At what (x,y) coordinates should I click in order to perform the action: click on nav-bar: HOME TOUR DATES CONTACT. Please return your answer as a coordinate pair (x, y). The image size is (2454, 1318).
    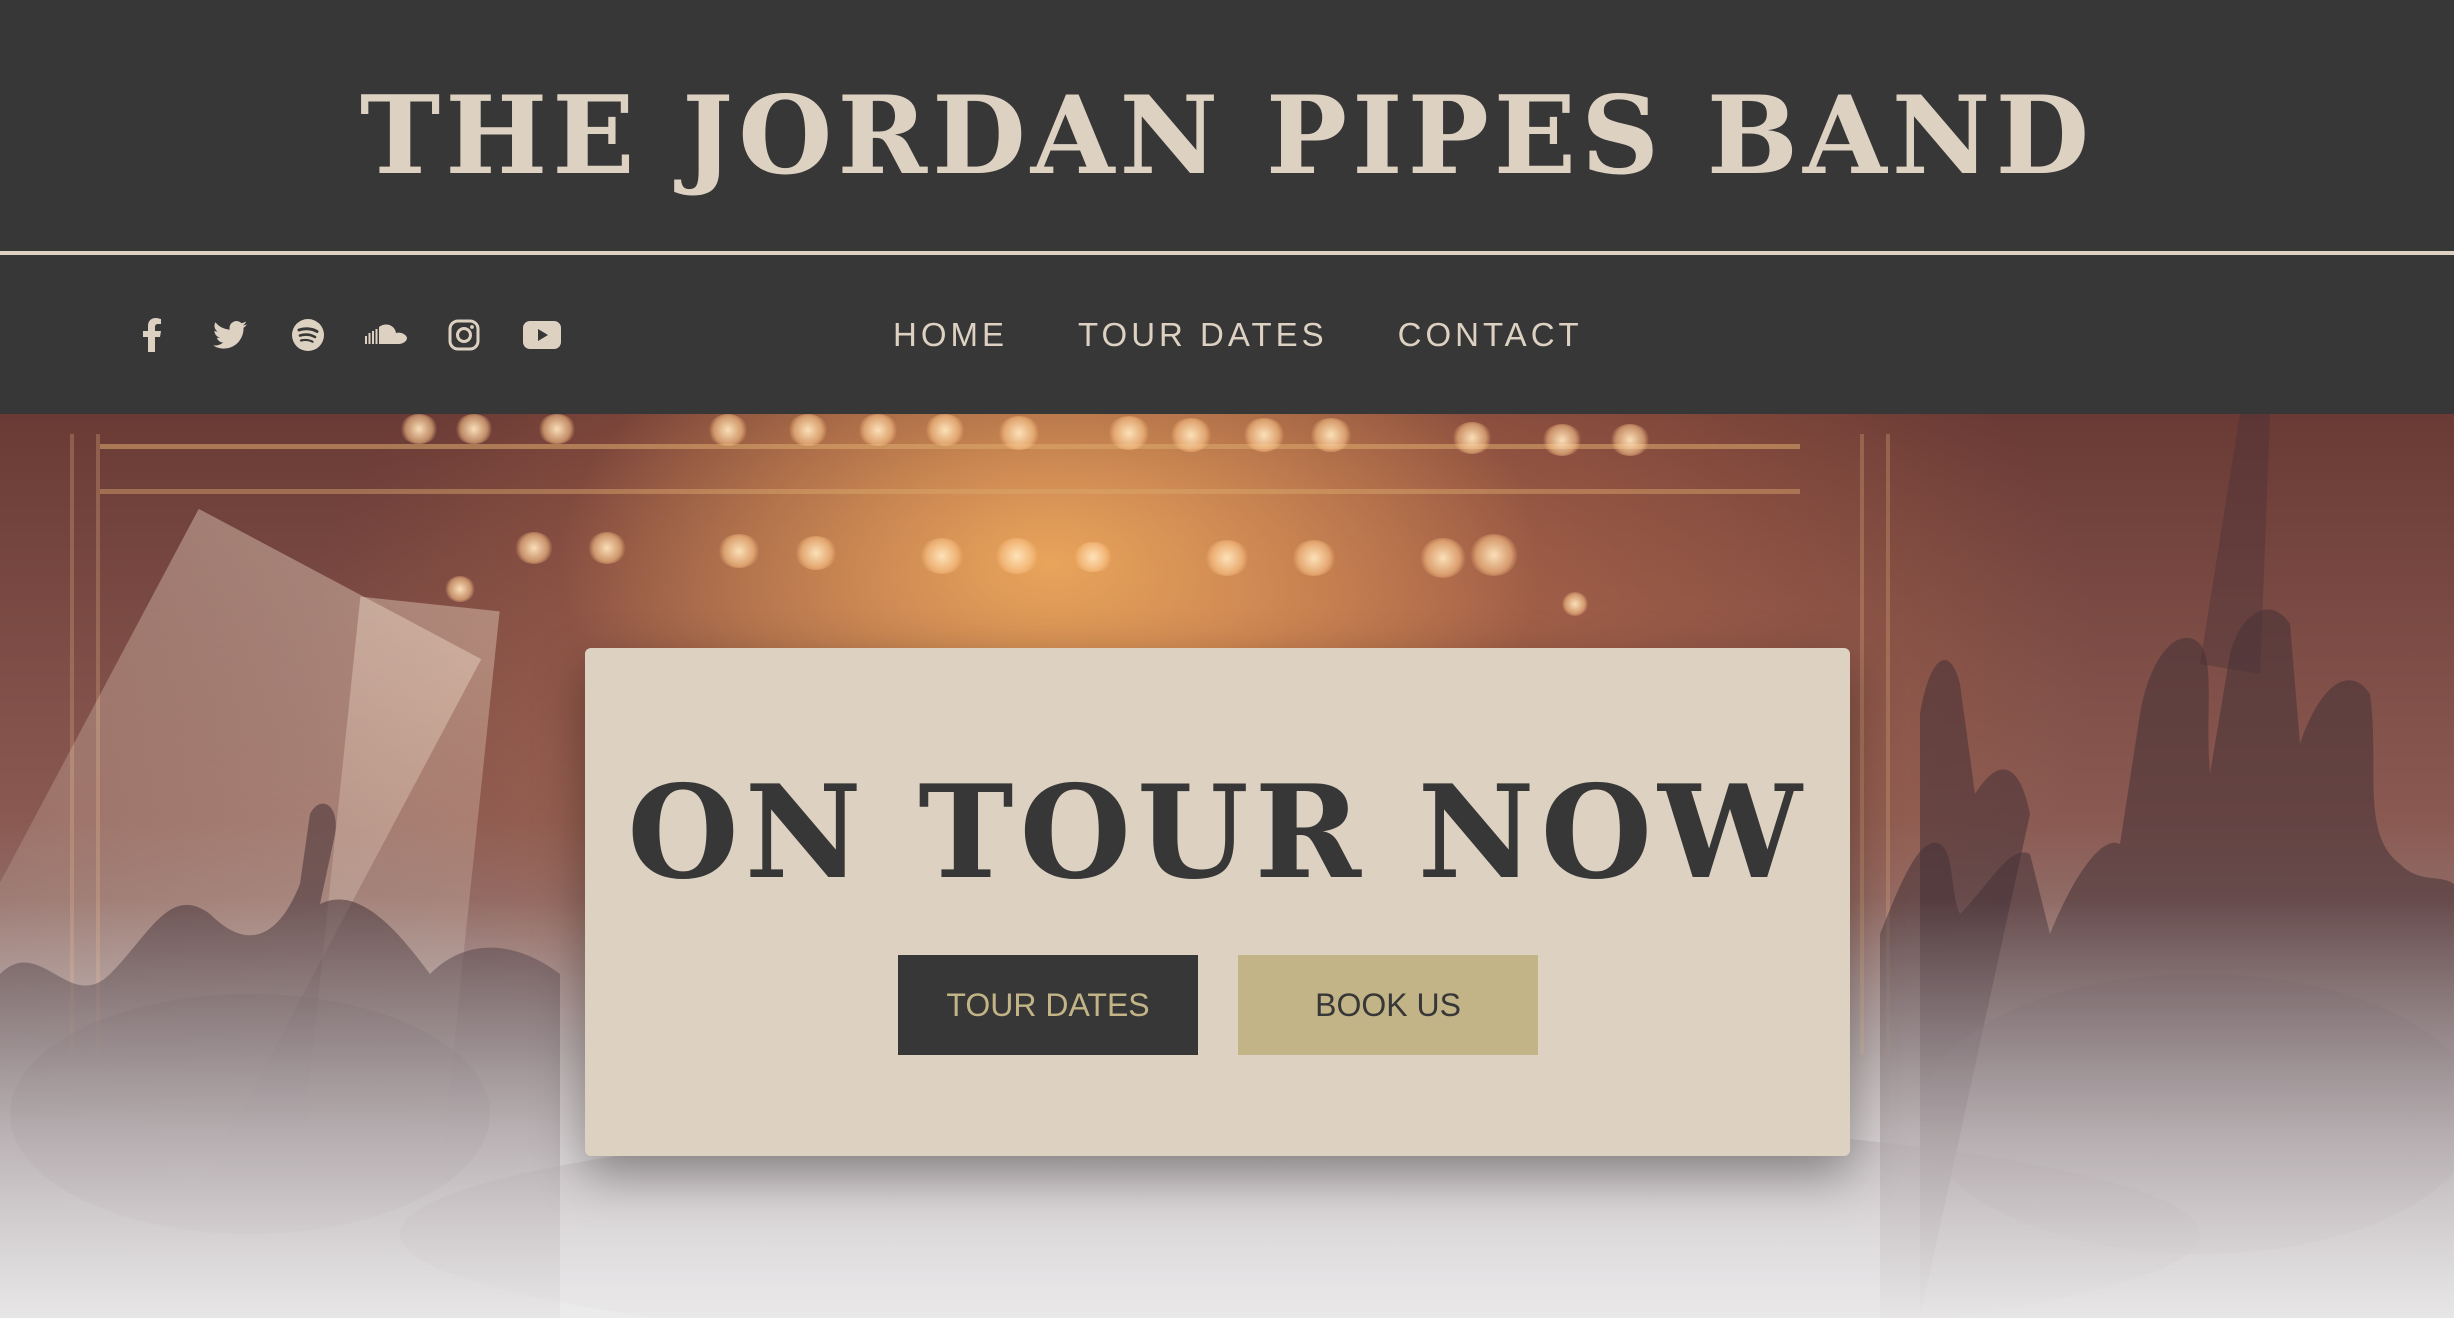
    Looking at the image, I should click on (1227, 334).